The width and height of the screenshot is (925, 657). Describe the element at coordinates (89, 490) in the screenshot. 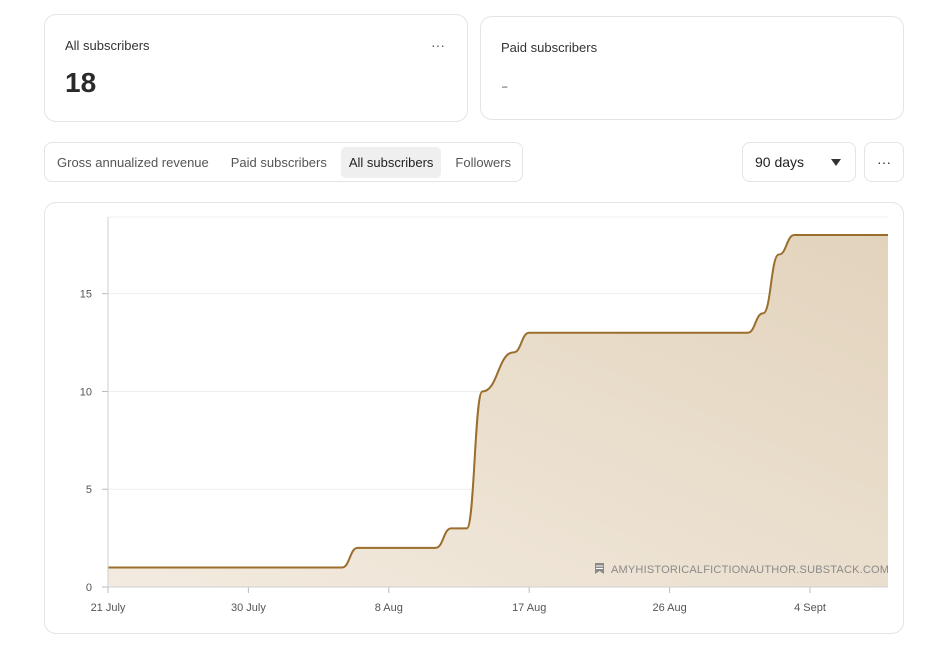

I see `y-tick-label: 5` at that location.